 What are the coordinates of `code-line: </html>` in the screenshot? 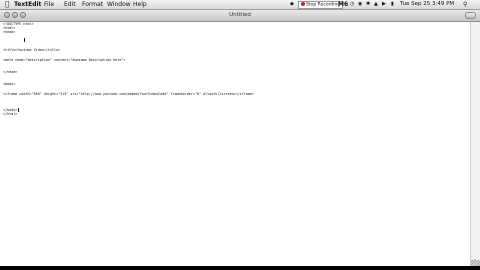 It's located at (10, 114).